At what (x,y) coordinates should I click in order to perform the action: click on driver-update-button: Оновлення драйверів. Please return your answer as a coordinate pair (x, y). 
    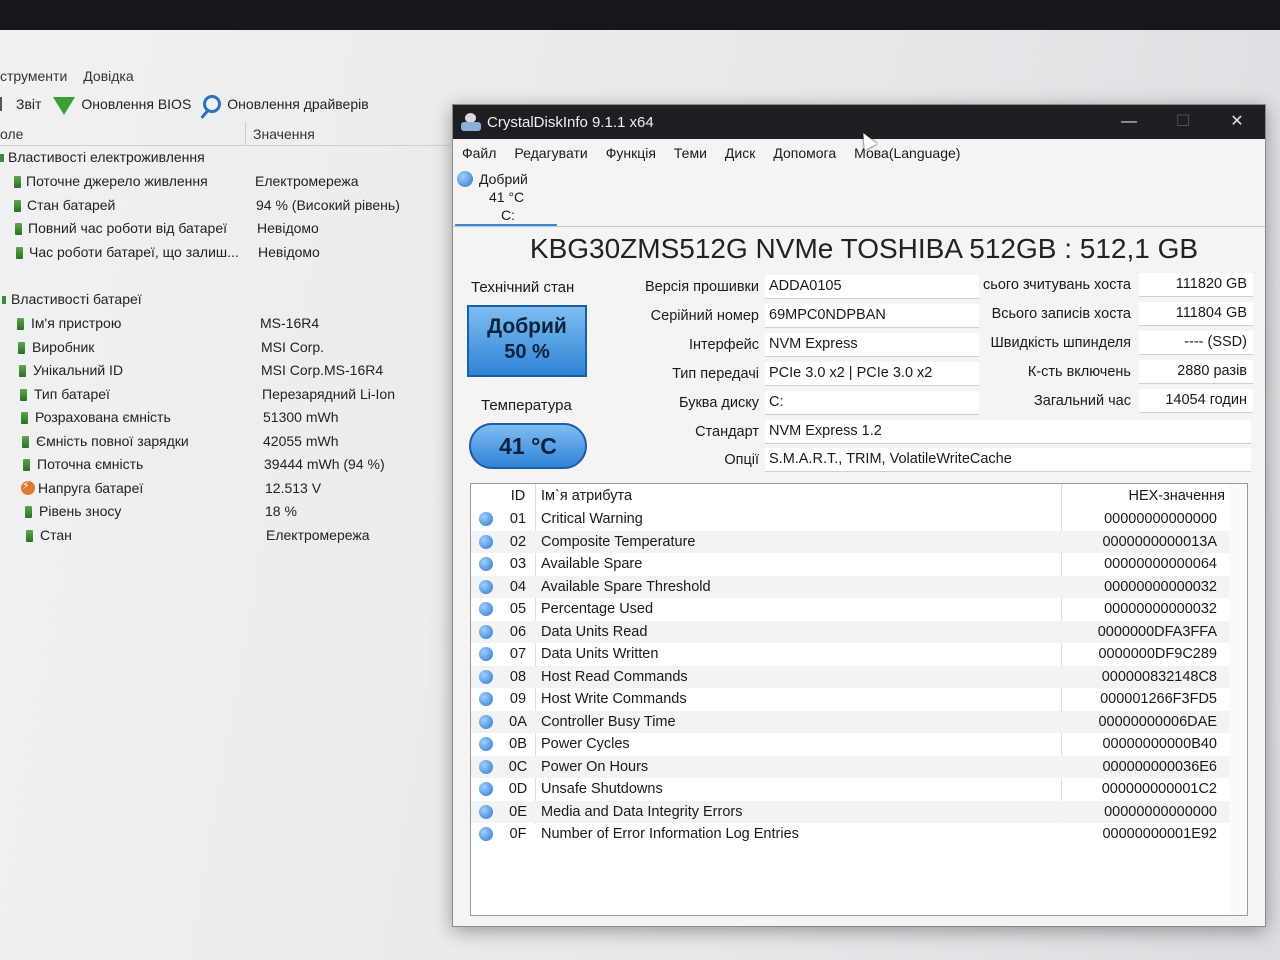
    Looking at the image, I should click on (286, 104).